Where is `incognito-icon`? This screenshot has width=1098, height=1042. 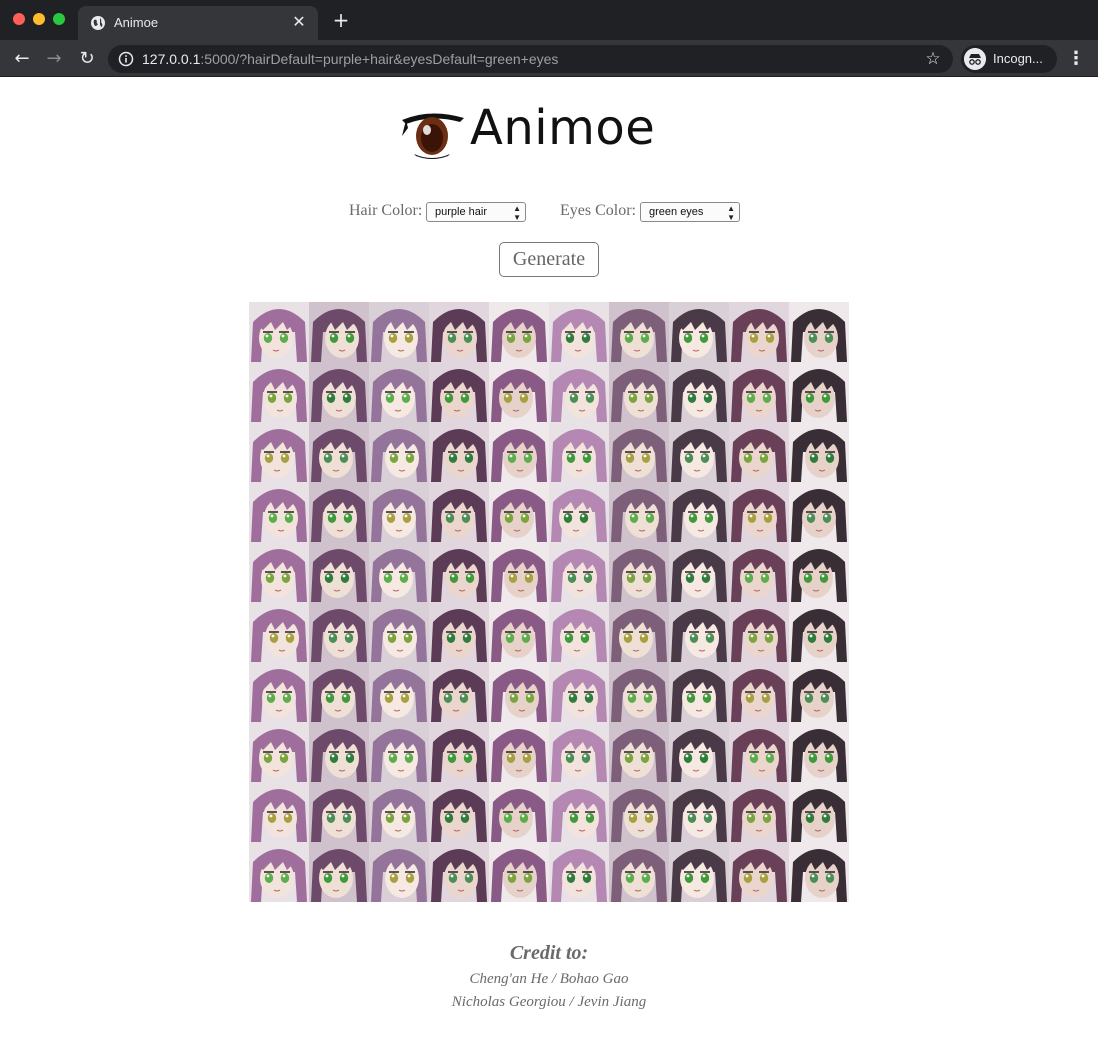
incognito-icon is located at coordinates (975, 59).